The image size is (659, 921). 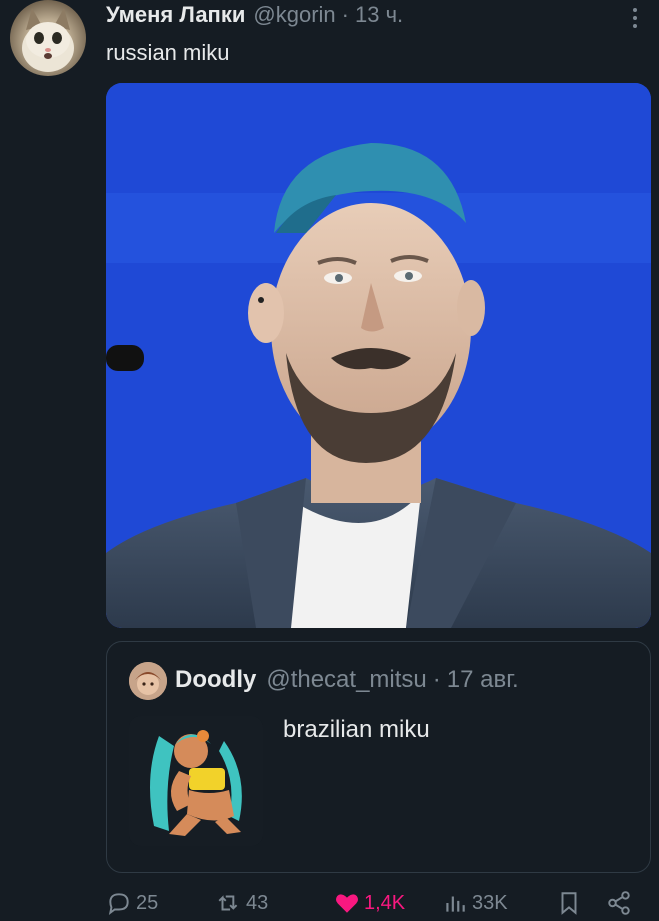 I want to click on reply-count: 25, so click(x=147, y=902).